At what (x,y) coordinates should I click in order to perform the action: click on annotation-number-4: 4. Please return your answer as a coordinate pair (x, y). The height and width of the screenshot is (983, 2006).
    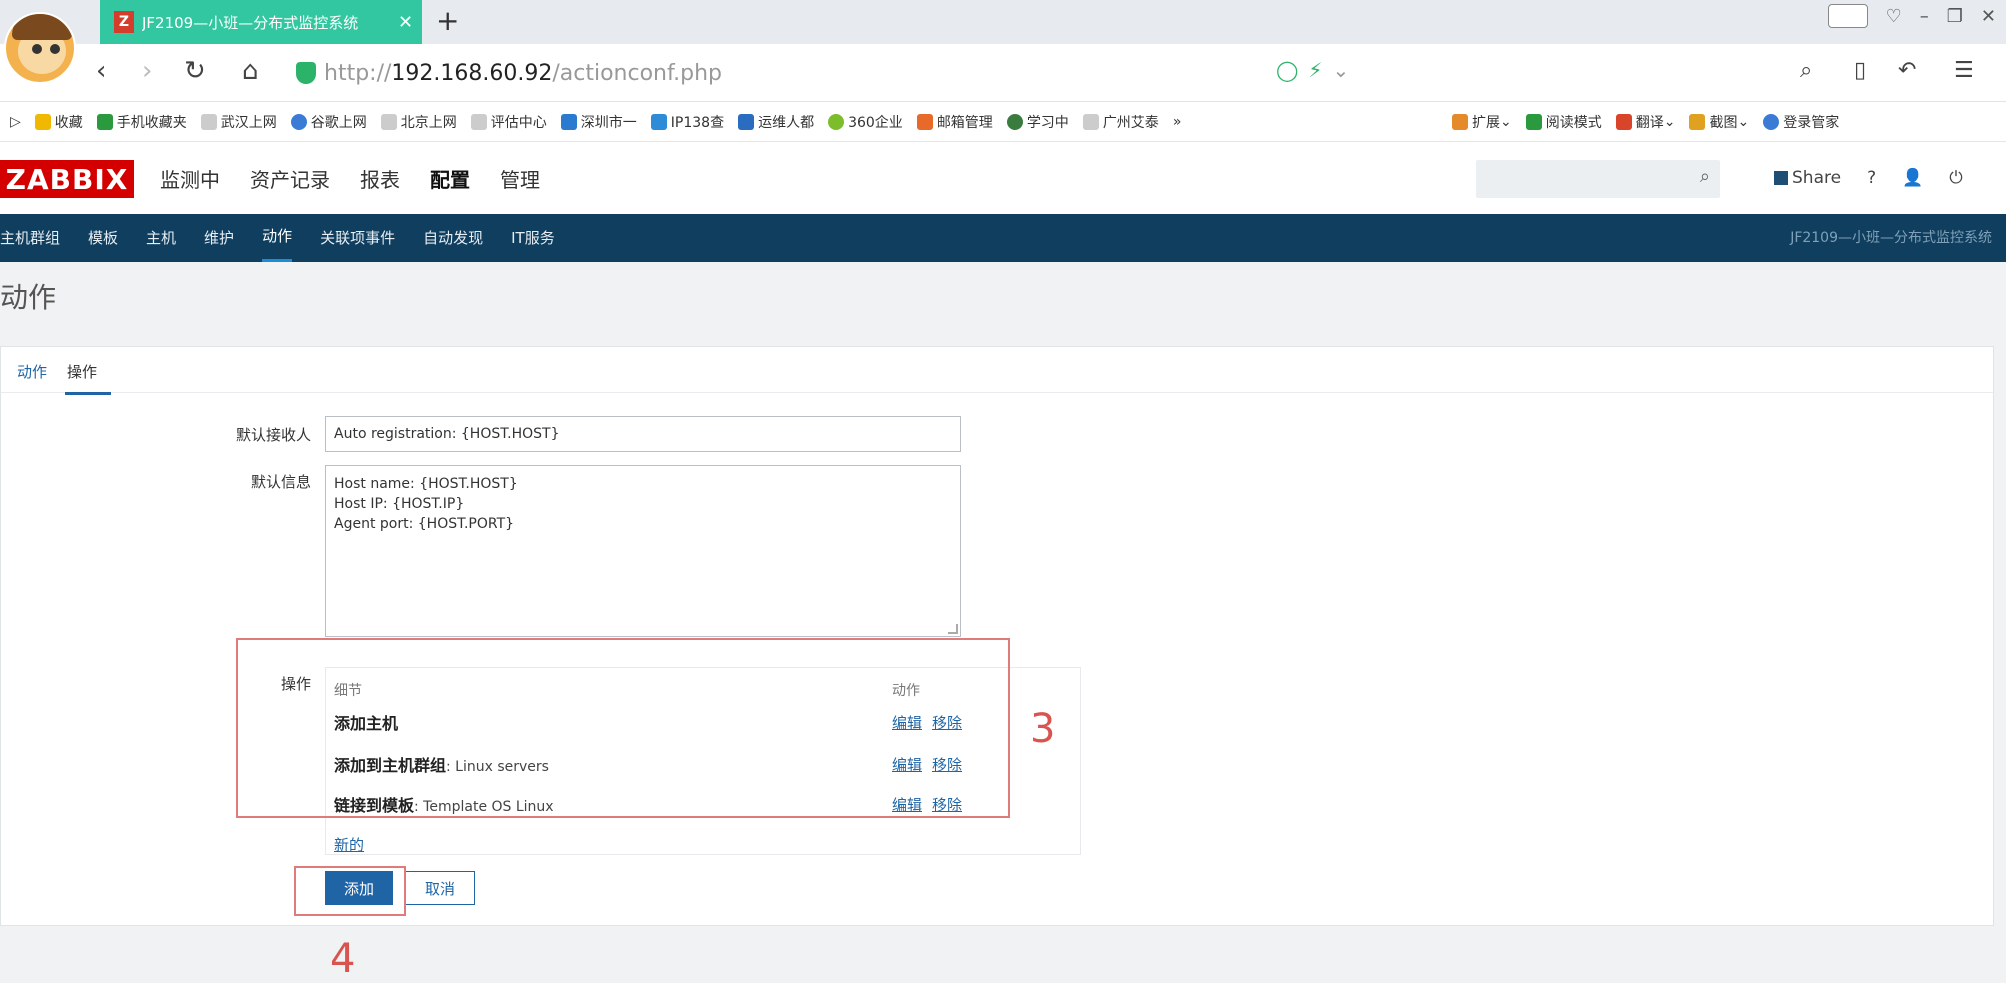
    Looking at the image, I should click on (343, 959).